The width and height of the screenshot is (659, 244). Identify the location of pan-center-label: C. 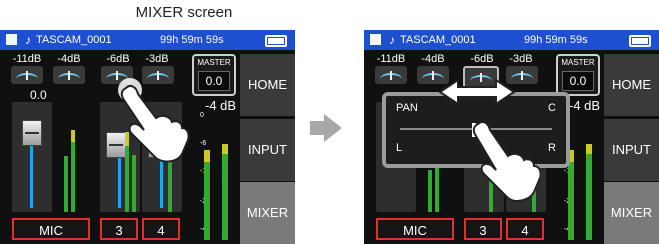
(552, 108).